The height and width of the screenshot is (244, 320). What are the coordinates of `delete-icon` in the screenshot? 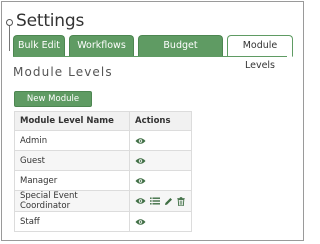 It's located at (181, 201).